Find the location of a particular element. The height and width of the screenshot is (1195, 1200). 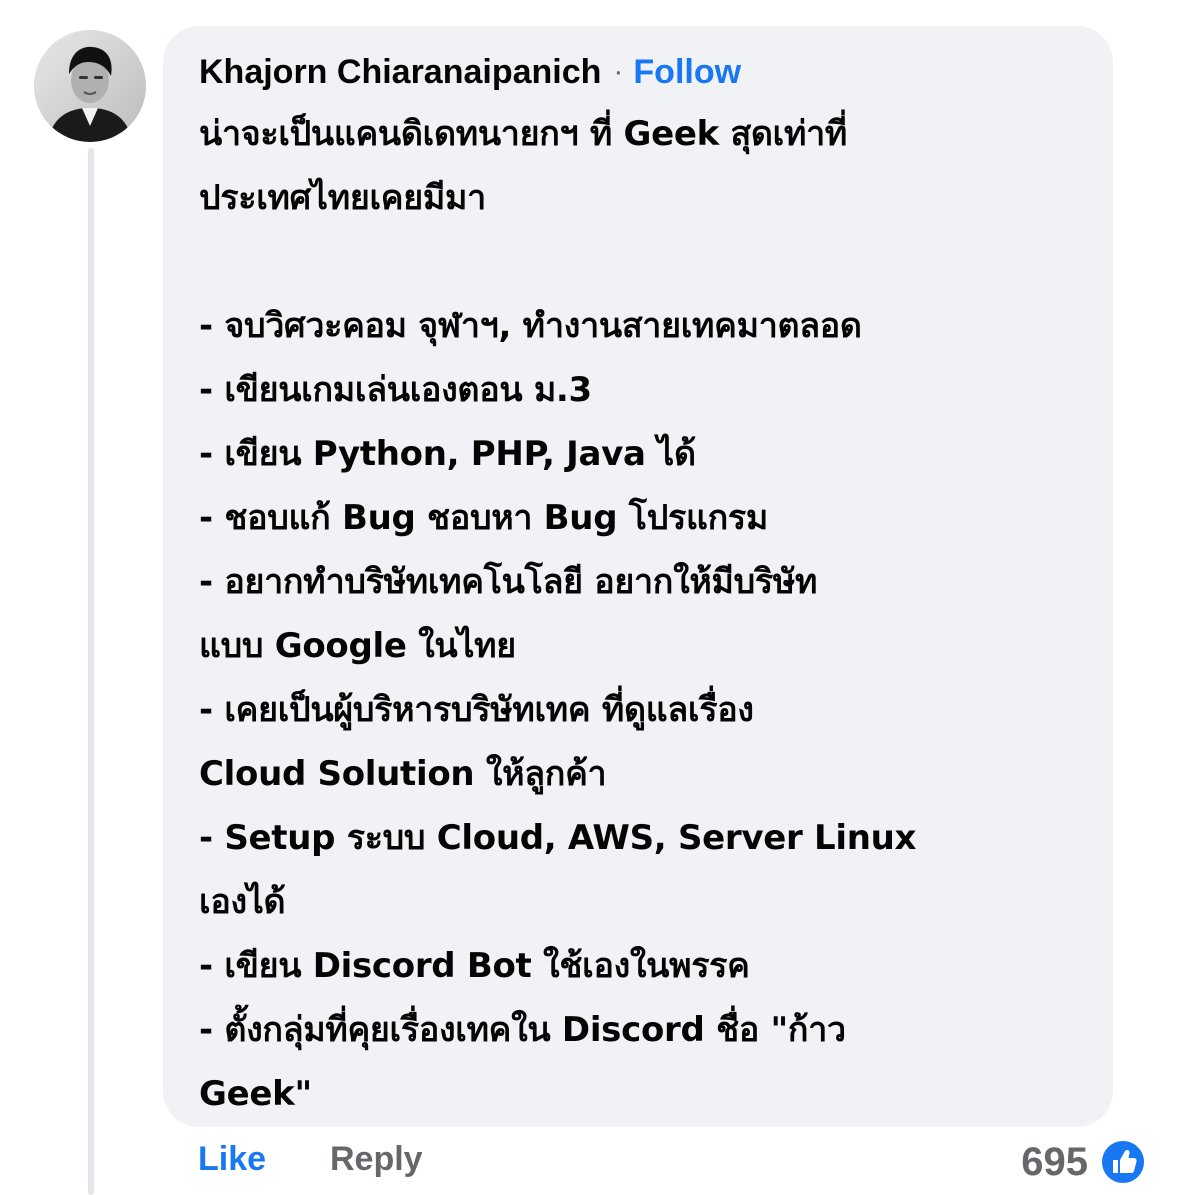

avatar-photo-icon is located at coordinates (90, 86).